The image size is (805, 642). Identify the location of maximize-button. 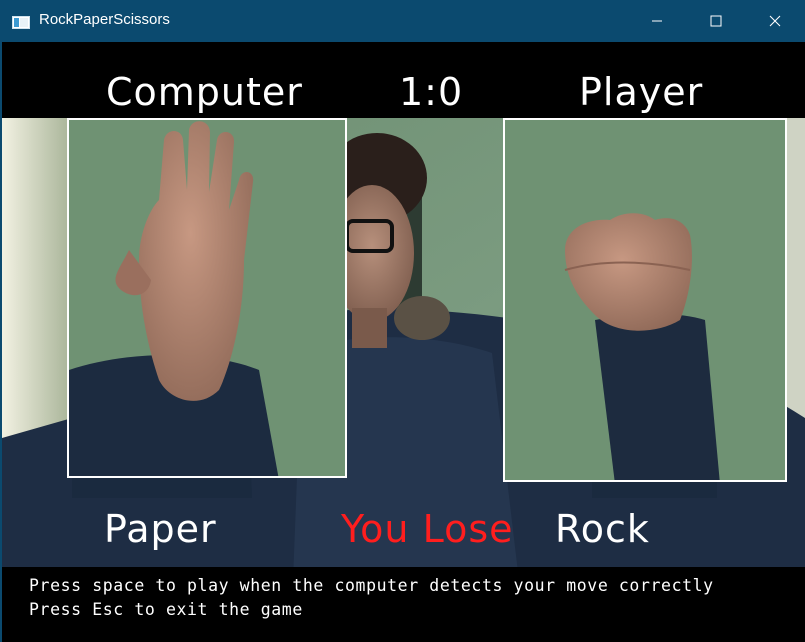
(716, 21).